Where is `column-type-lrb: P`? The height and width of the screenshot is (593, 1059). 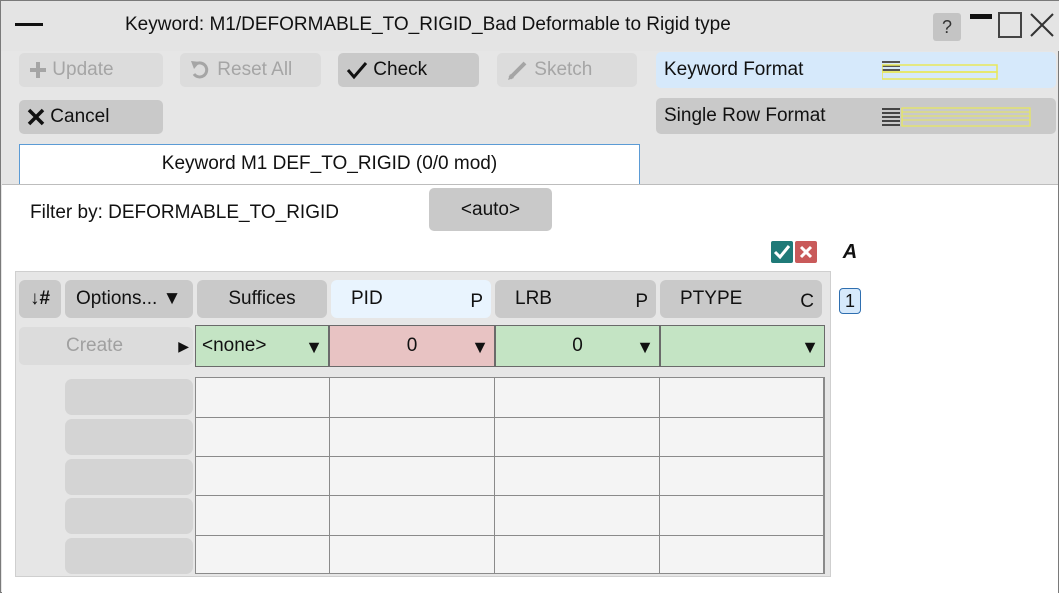
column-type-lrb: P is located at coordinates (641, 301).